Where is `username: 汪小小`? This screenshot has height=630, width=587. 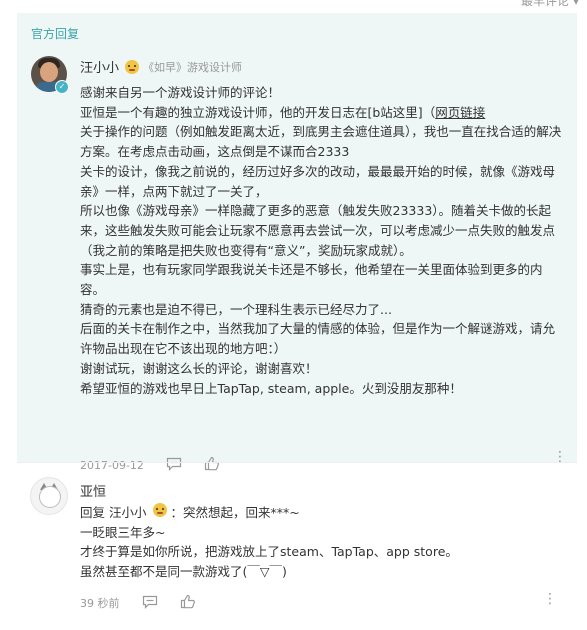
username: 汪小小 is located at coordinates (99, 66).